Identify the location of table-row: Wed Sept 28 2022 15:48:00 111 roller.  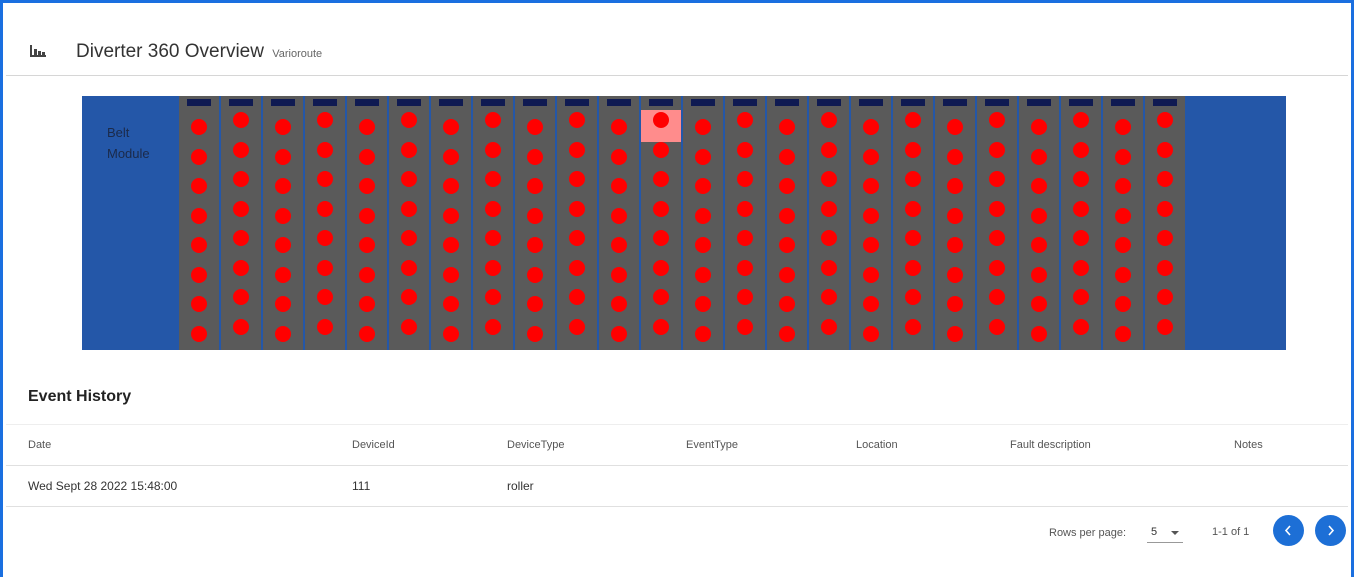
(677, 486).